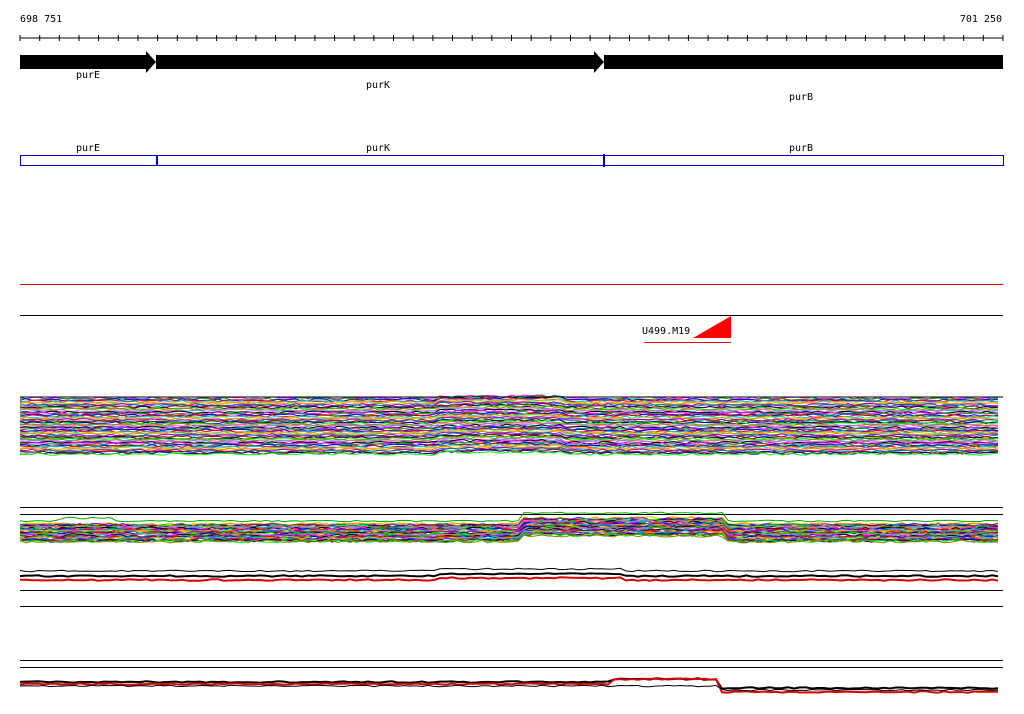  Describe the element at coordinates (88, 160) in the screenshot. I see `feature-box-pure` at that location.